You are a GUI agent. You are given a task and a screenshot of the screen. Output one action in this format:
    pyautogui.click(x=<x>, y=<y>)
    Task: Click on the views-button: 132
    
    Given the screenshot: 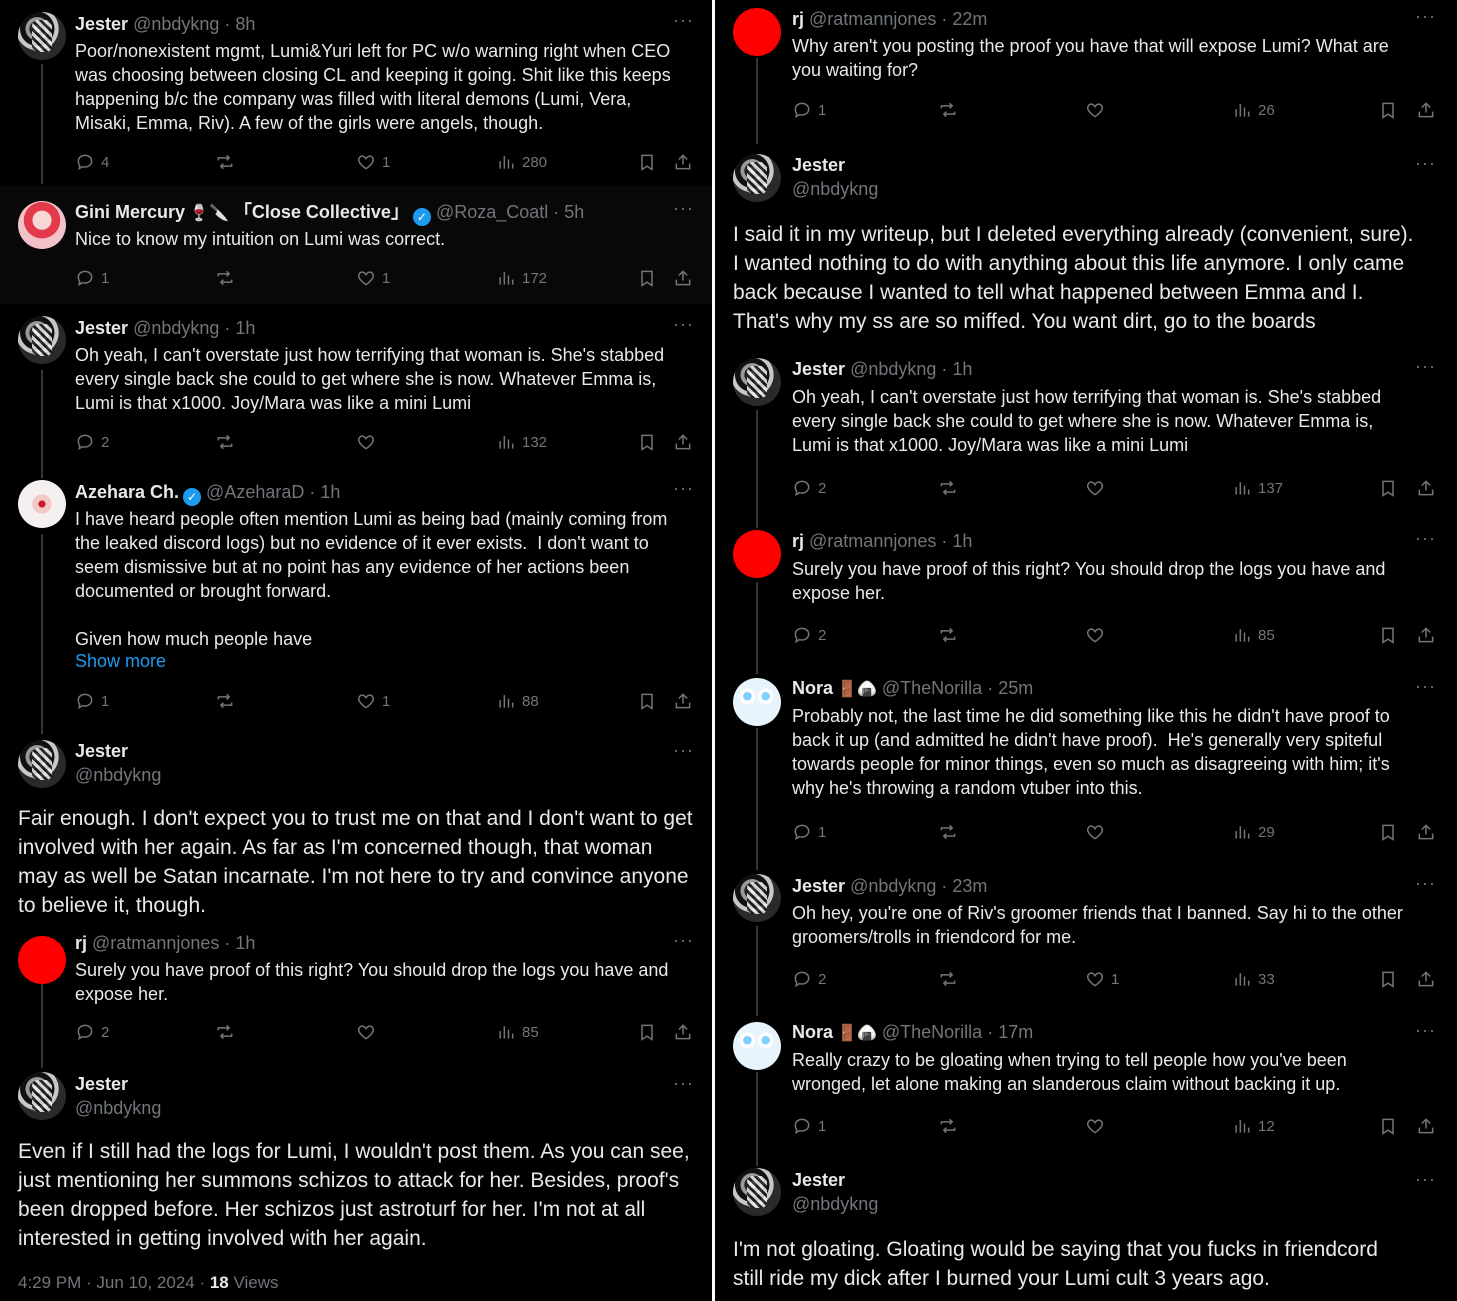 What is the action you would take?
    pyautogui.click(x=521, y=442)
    